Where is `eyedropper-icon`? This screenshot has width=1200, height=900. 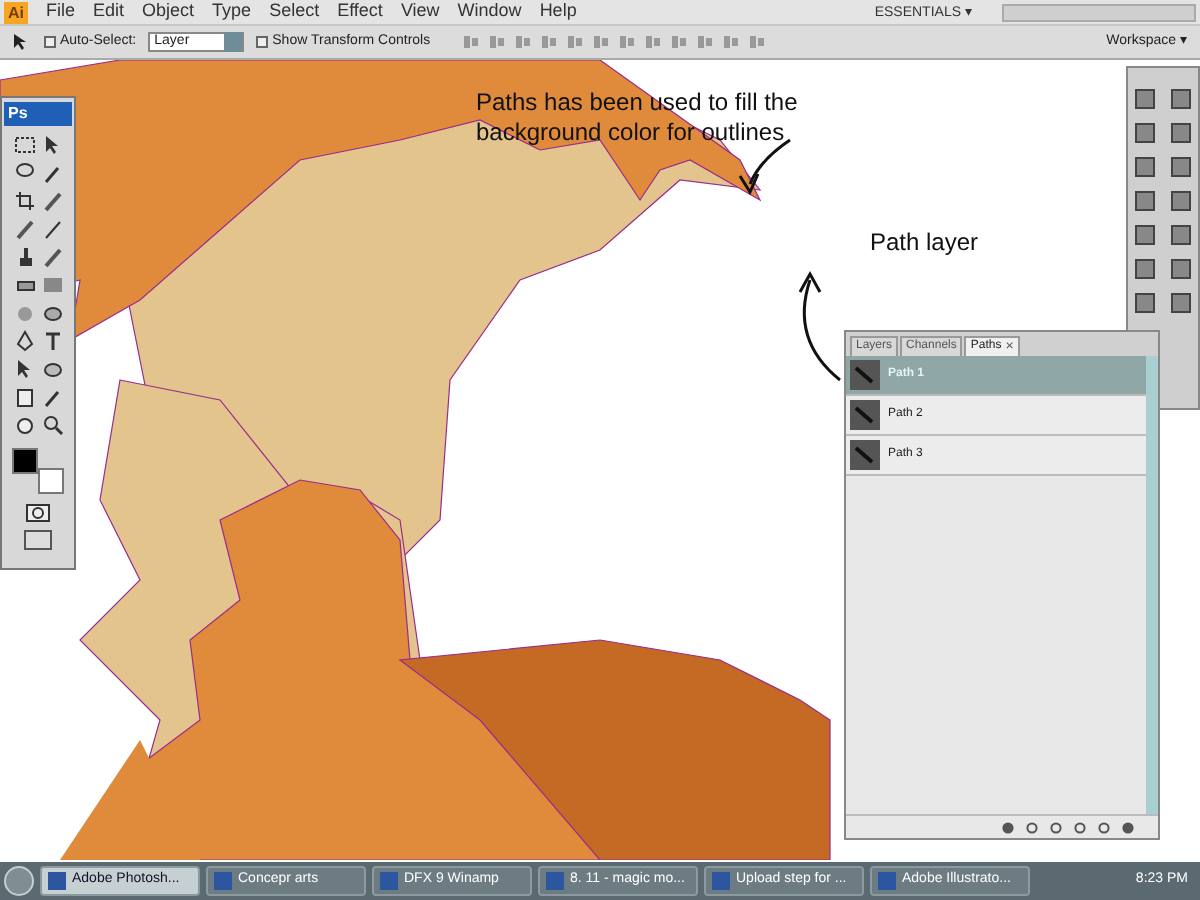
eyedropper-icon is located at coordinates (52, 397).